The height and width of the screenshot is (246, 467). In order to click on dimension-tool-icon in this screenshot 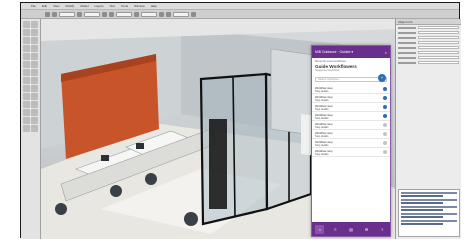, I will do `click(26, 88)`.